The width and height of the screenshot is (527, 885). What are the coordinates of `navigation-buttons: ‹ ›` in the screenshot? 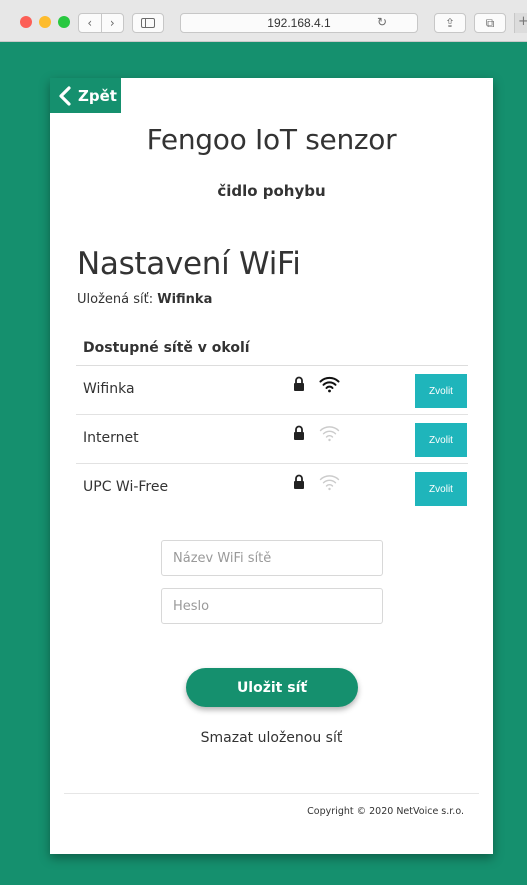 It's located at (101, 23).